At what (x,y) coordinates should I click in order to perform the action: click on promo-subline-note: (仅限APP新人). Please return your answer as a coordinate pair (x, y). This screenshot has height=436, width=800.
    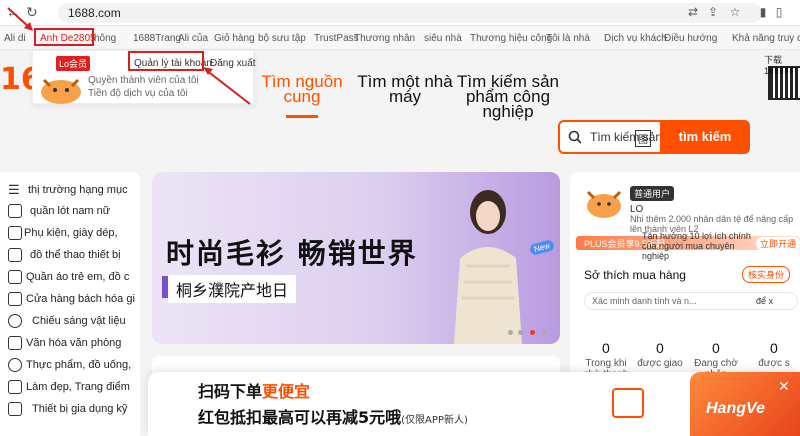
    Looking at the image, I should click on (434, 420).